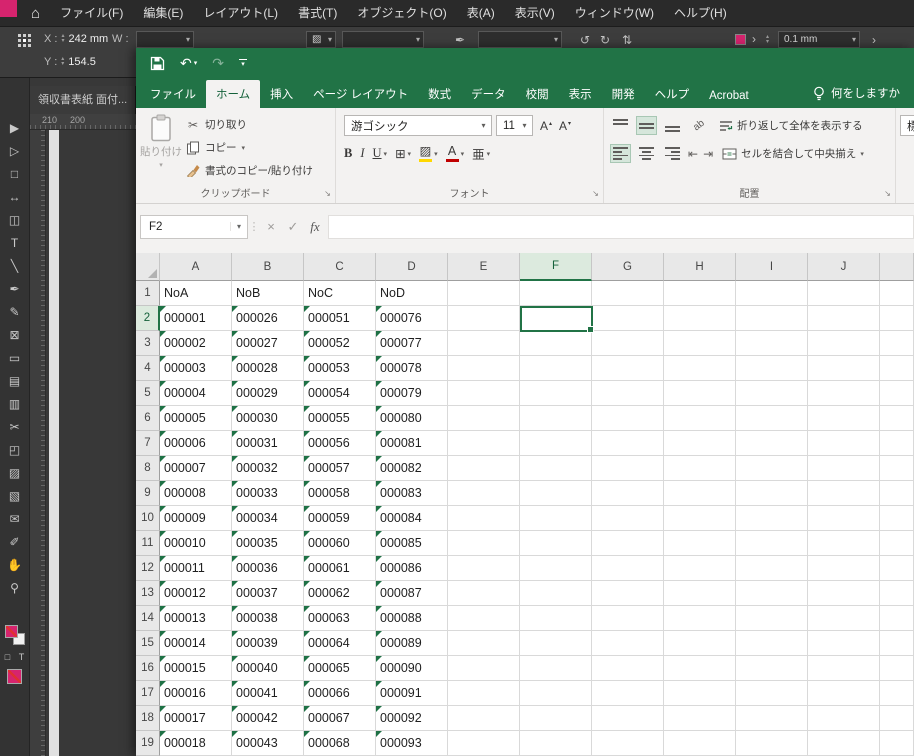 This screenshot has height=756, width=914. What do you see at coordinates (268, 643) in the screenshot?
I see `cell-B15: 000039` at bounding box center [268, 643].